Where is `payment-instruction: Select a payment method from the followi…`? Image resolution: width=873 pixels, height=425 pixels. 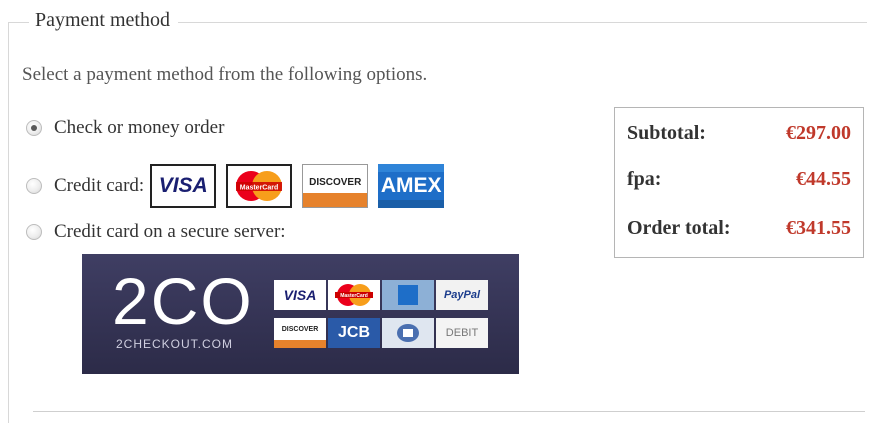
payment-instruction: Select a payment method from the followi… is located at coordinates (225, 74).